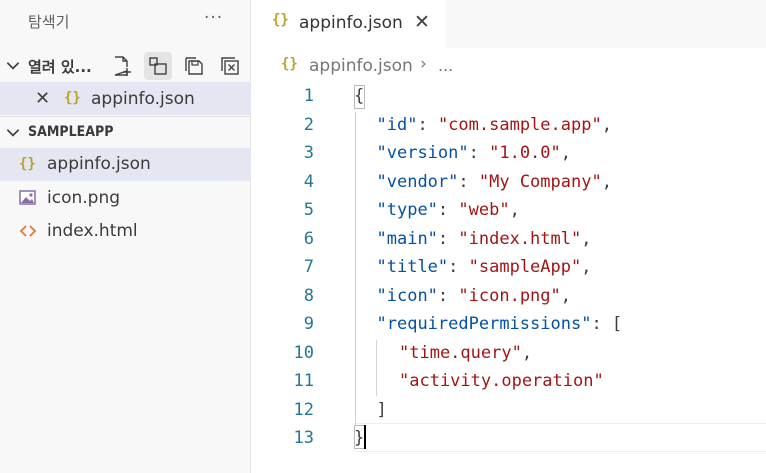 The height and width of the screenshot is (473, 766). I want to click on line-number: 9, so click(308, 324).